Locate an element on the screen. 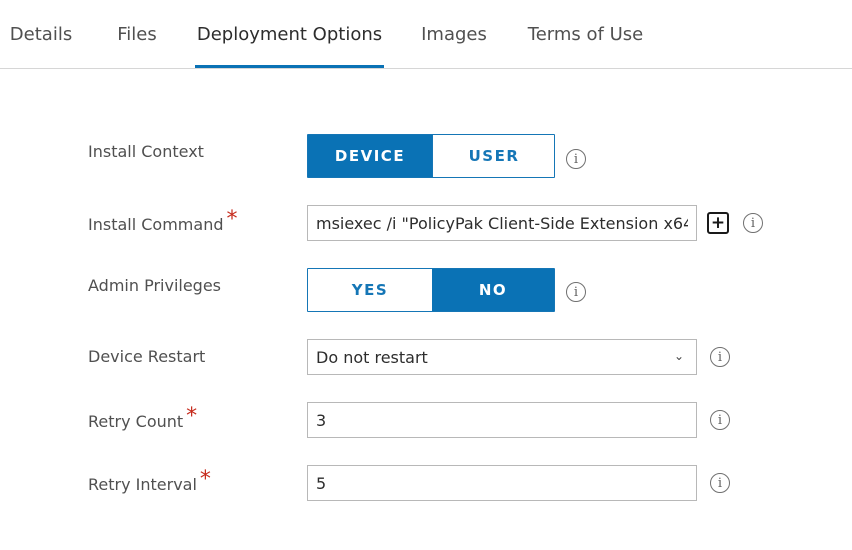 The width and height of the screenshot is (852, 550). retry-count-input: 3 is located at coordinates (502, 420).